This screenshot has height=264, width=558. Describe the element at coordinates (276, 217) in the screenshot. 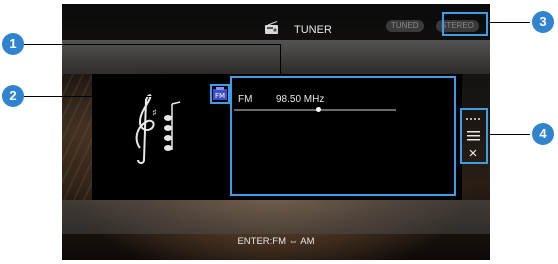

I see `background-band-bottom` at that location.